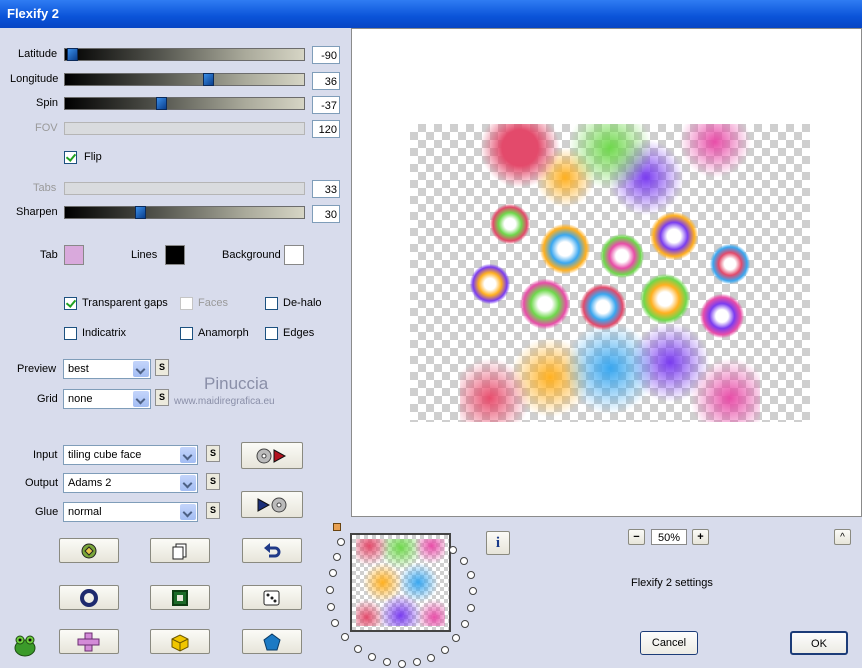 The width and height of the screenshot is (862, 668). I want to click on frog-logo-icon, so click(25, 646).